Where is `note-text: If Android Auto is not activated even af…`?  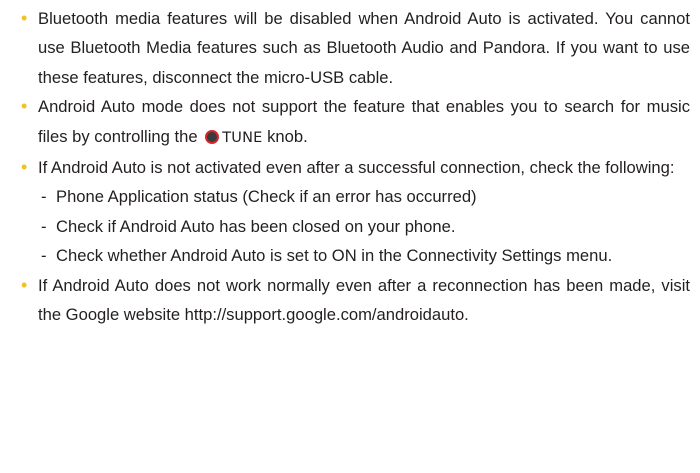 note-text: If Android Auto is not activated even af… is located at coordinates (356, 168).